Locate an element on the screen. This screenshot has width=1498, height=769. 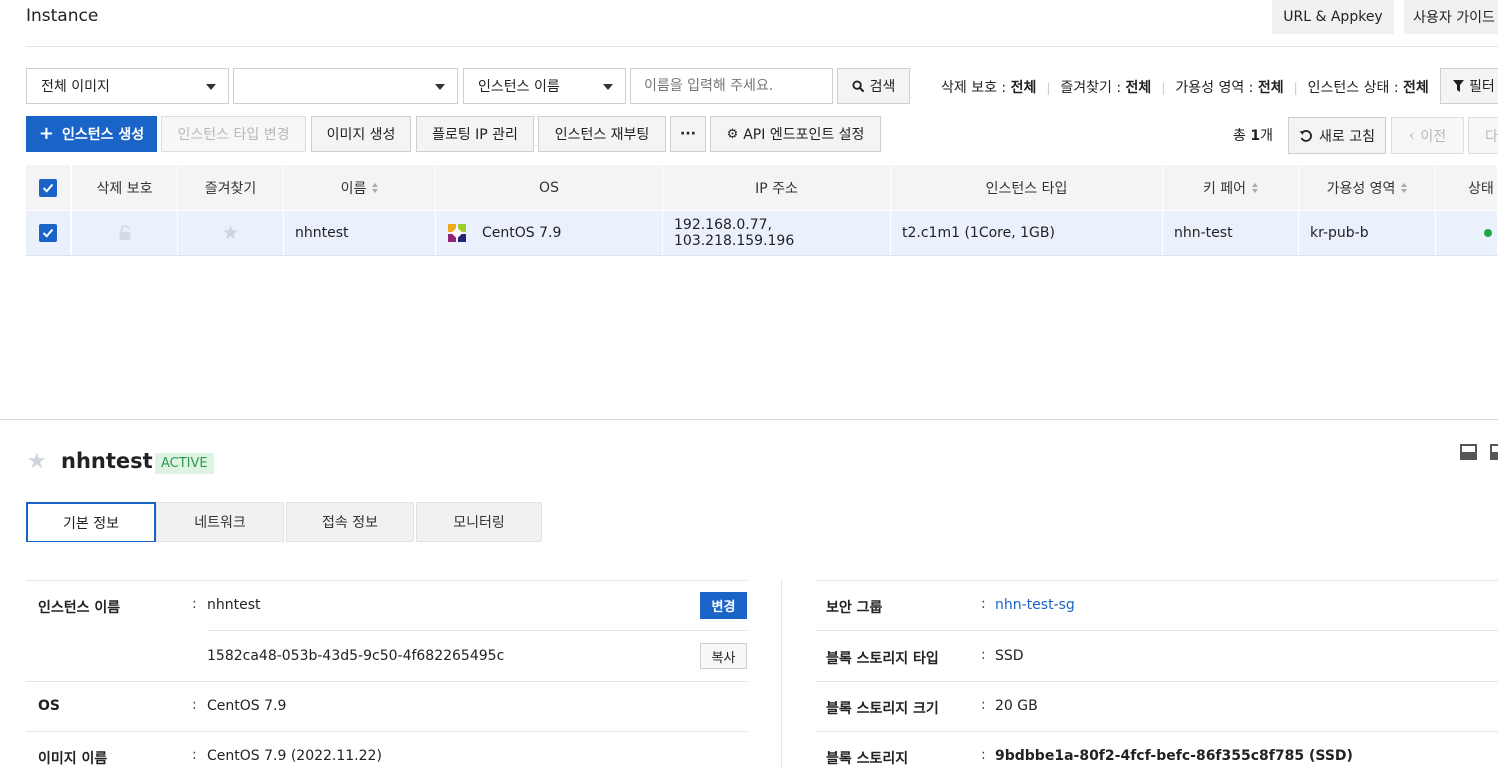
user-guide-button: 사용자 가이드 is located at coordinates (1451, 17).